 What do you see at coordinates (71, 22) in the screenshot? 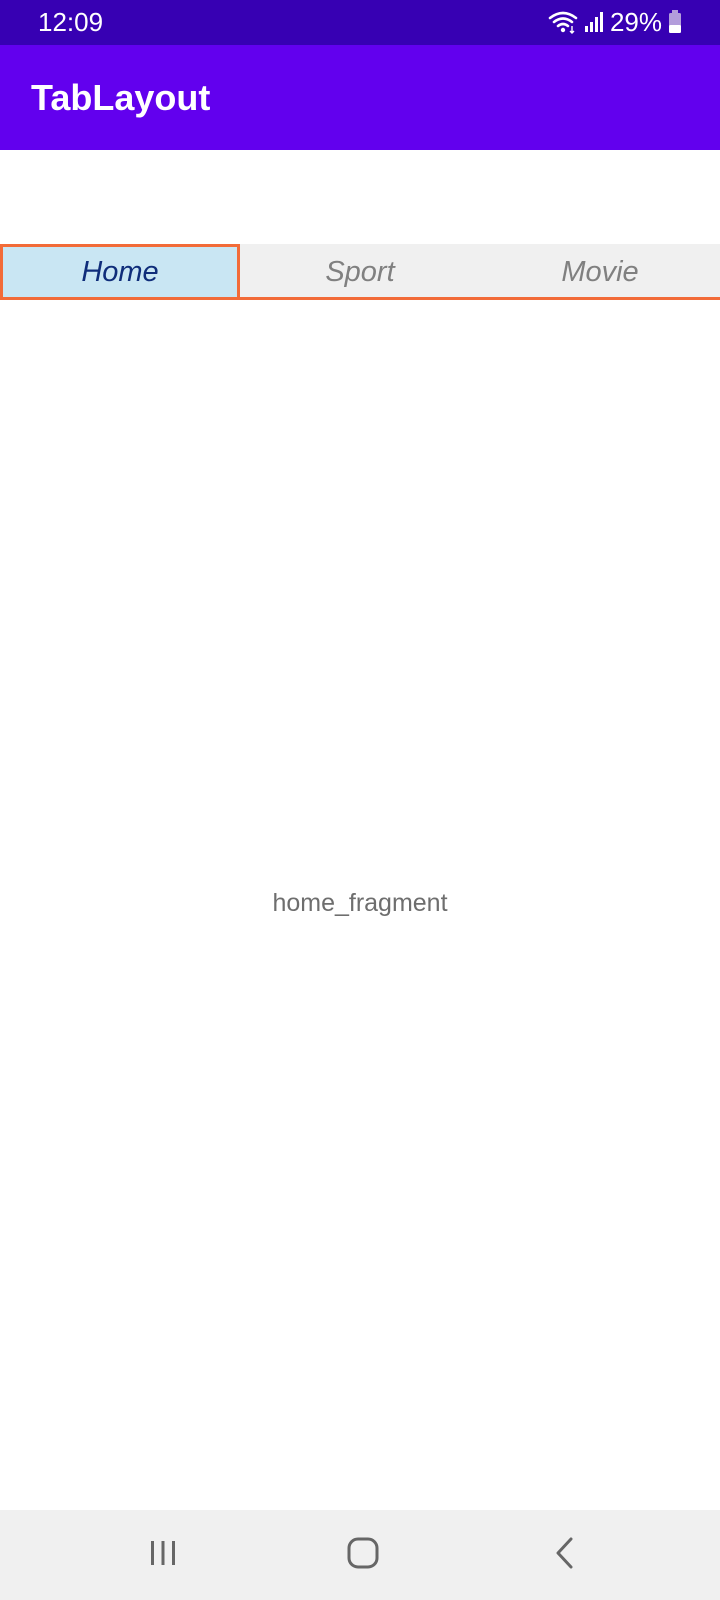
I see `status-time: 12:09` at bounding box center [71, 22].